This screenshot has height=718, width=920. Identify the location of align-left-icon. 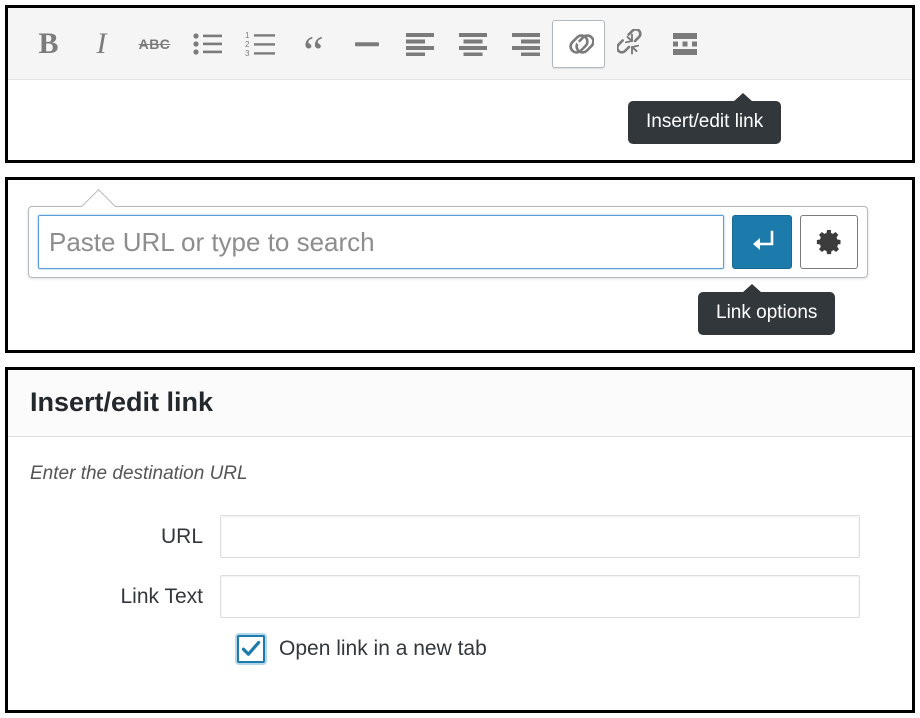
(419, 44).